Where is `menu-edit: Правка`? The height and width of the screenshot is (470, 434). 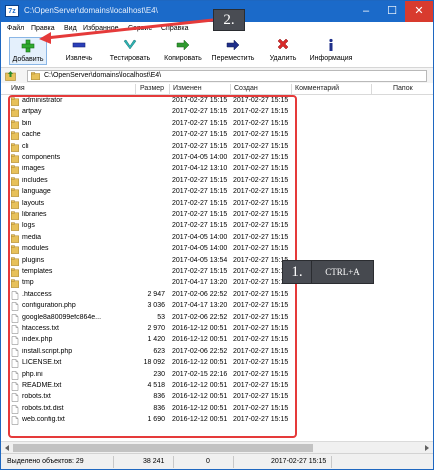
menu-edit: Правка is located at coordinates (43, 28).